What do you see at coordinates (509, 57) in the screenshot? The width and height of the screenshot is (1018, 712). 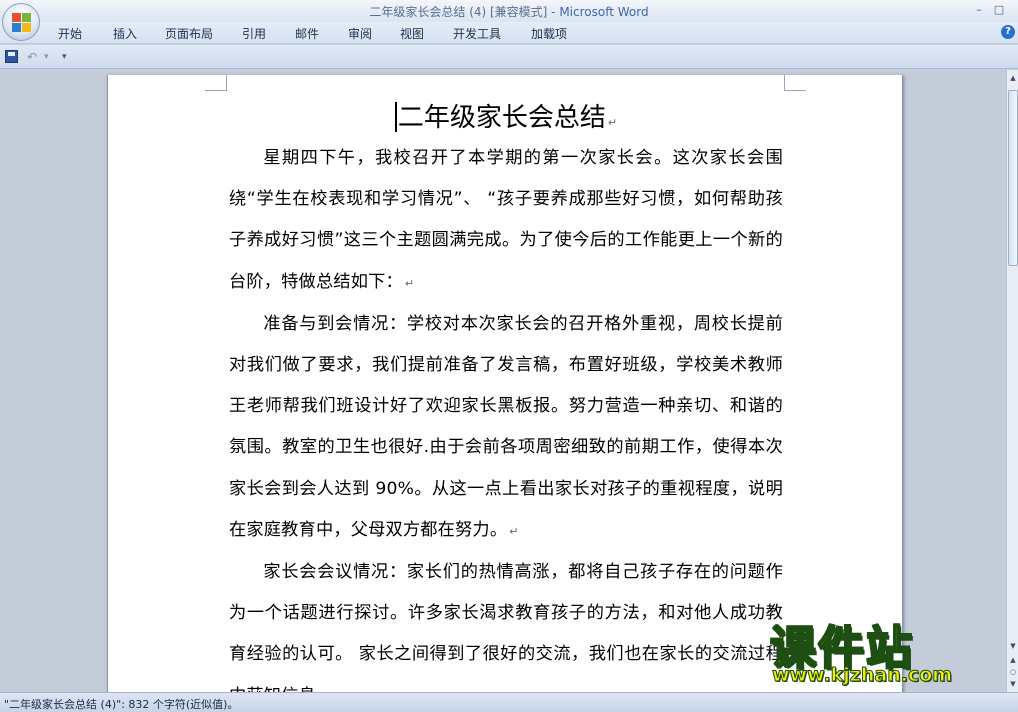 I see `quick-access-toolbar: ↶ ▾ ▾` at bounding box center [509, 57].